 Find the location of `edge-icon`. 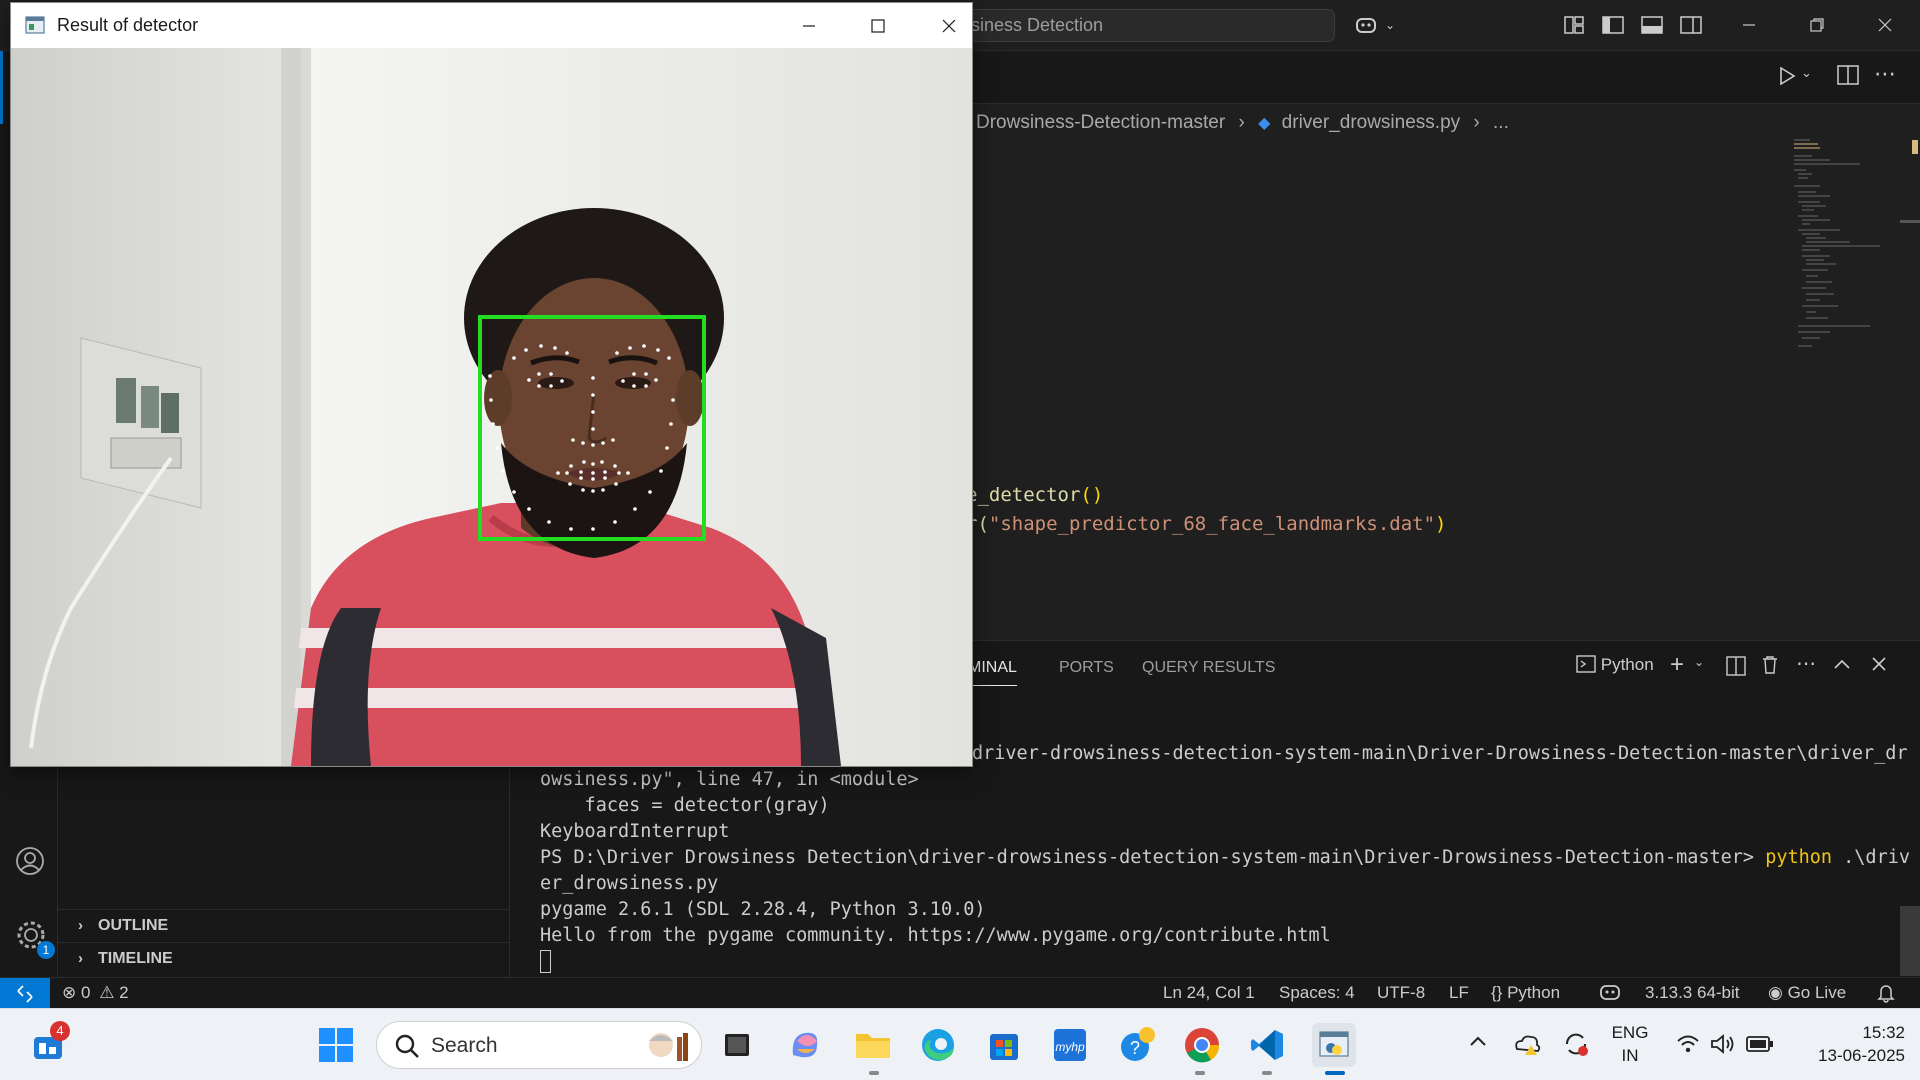

edge-icon is located at coordinates (938, 1045).